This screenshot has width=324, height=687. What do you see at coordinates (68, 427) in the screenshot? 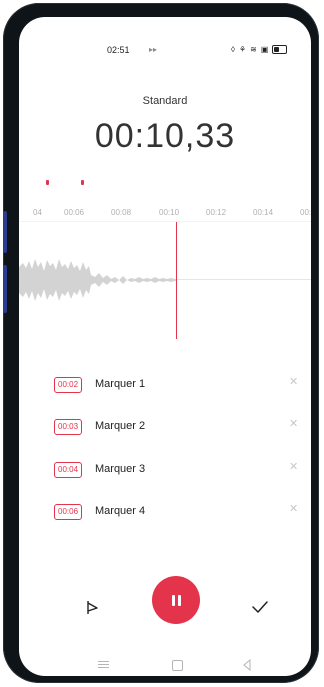
I see `marker-time: 00:03` at bounding box center [68, 427].